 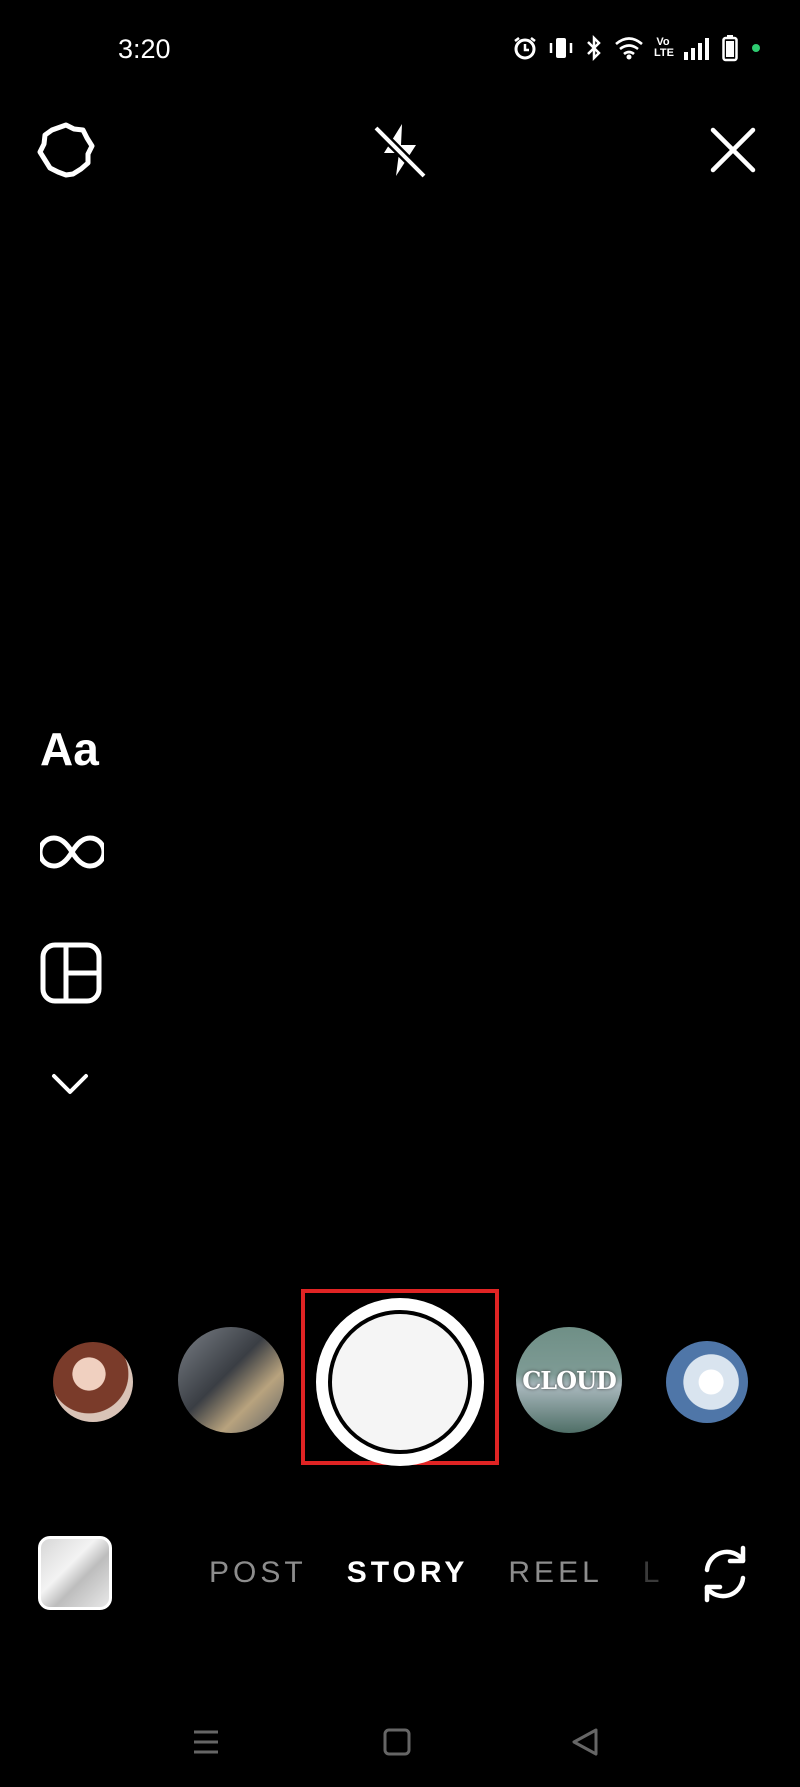 I want to click on volte-icon: Vo LTE, so click(x=664, y=47).